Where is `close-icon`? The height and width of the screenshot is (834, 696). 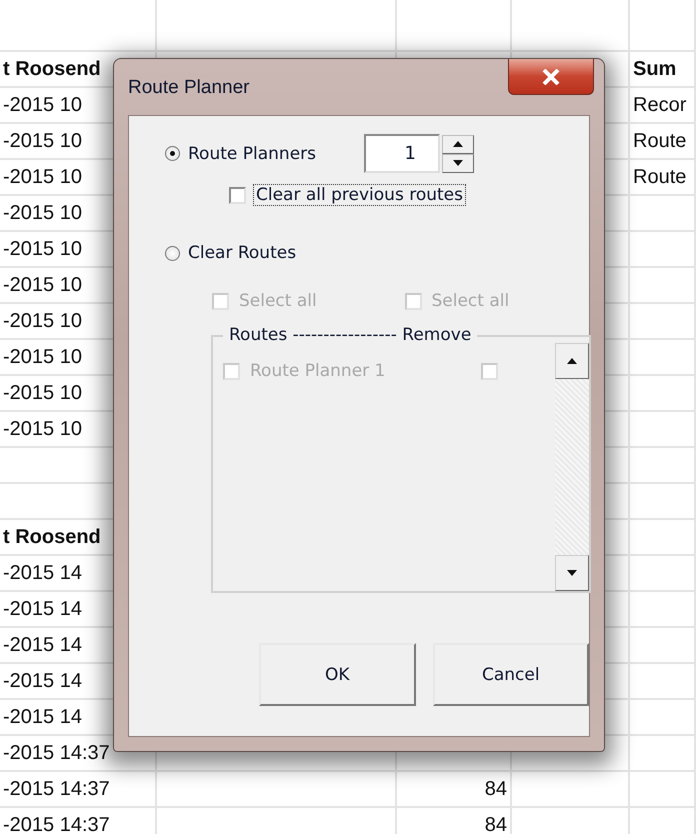 close-icon is located at coordinates (551, 76).